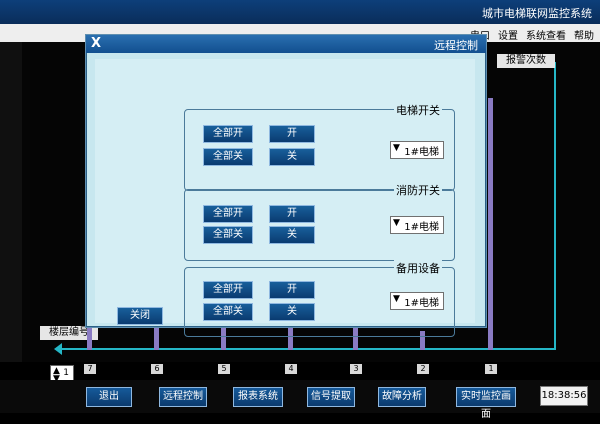 The image size is (600, 424). Describe the element at coordinates (58, 349) in the screenshot. I see `x-axis-arrow` at that location.